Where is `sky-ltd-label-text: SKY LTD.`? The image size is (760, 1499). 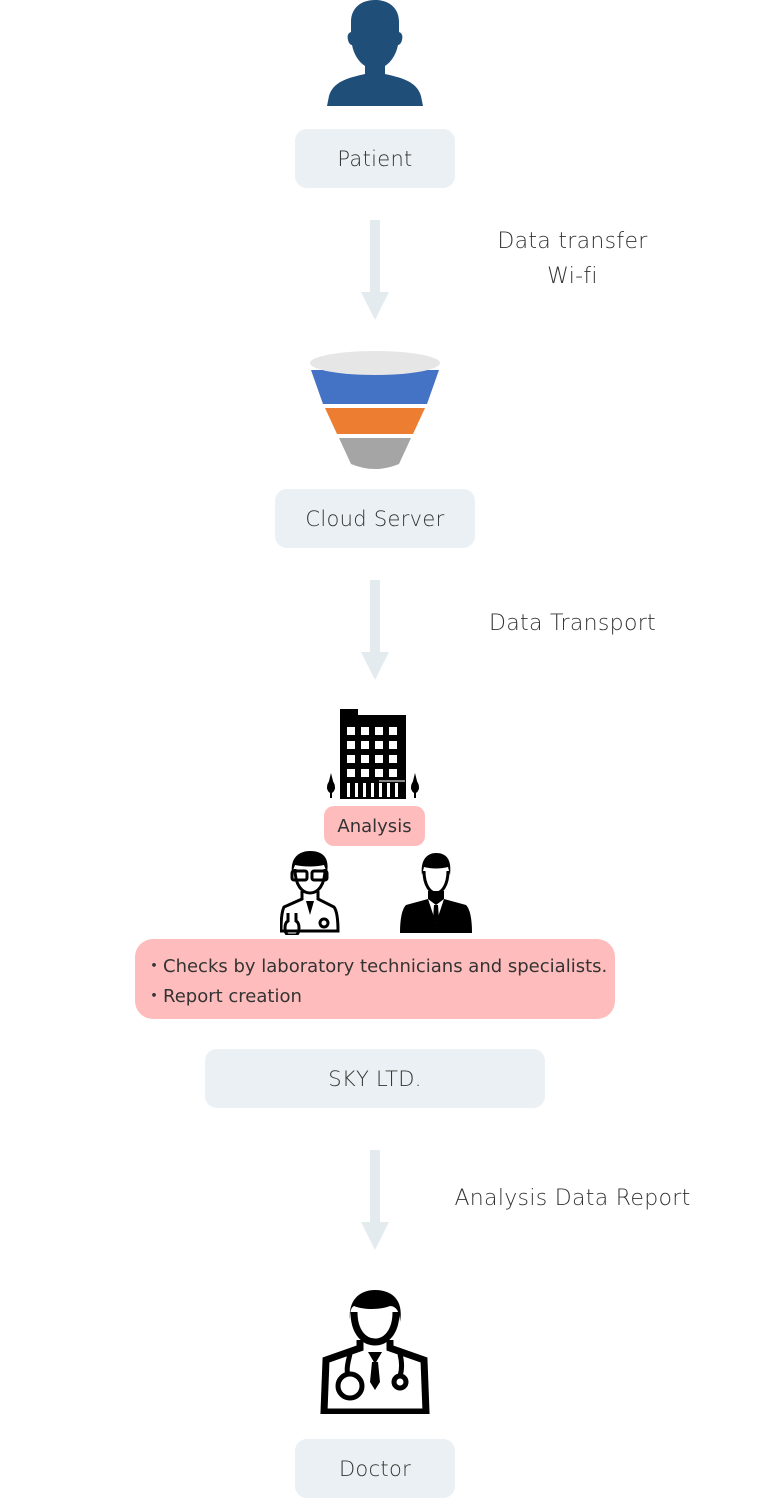 sky-ltd-label-text: SKY LTD. is located at coordinates (375, 1078).